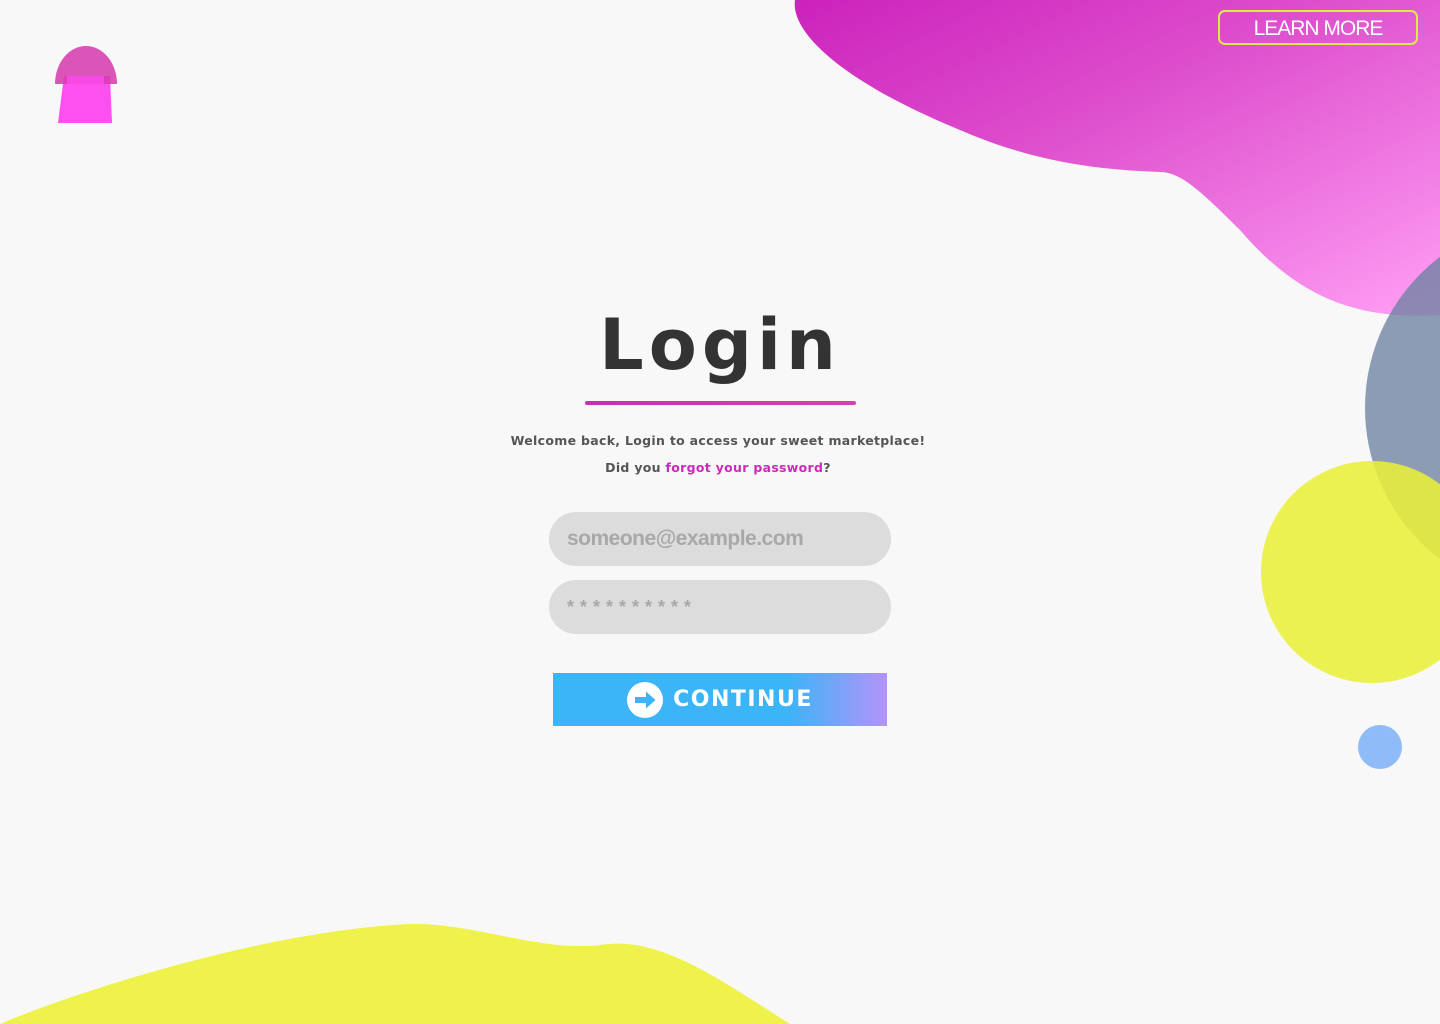 This screenshot has width=1440, height=1024. What do you see at coordinates (720, 539) in the screenshot?
I see `email-field` at bounding box center [720, 539].